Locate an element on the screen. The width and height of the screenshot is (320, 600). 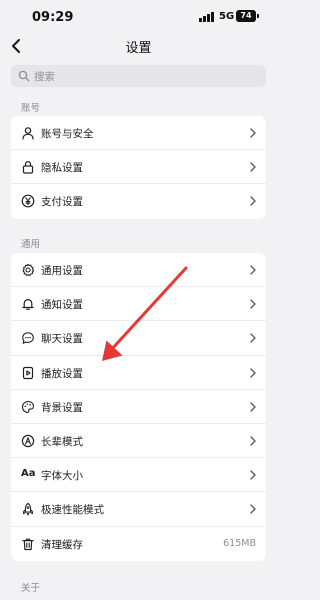
person-icon is located at coordinates (28, 133).